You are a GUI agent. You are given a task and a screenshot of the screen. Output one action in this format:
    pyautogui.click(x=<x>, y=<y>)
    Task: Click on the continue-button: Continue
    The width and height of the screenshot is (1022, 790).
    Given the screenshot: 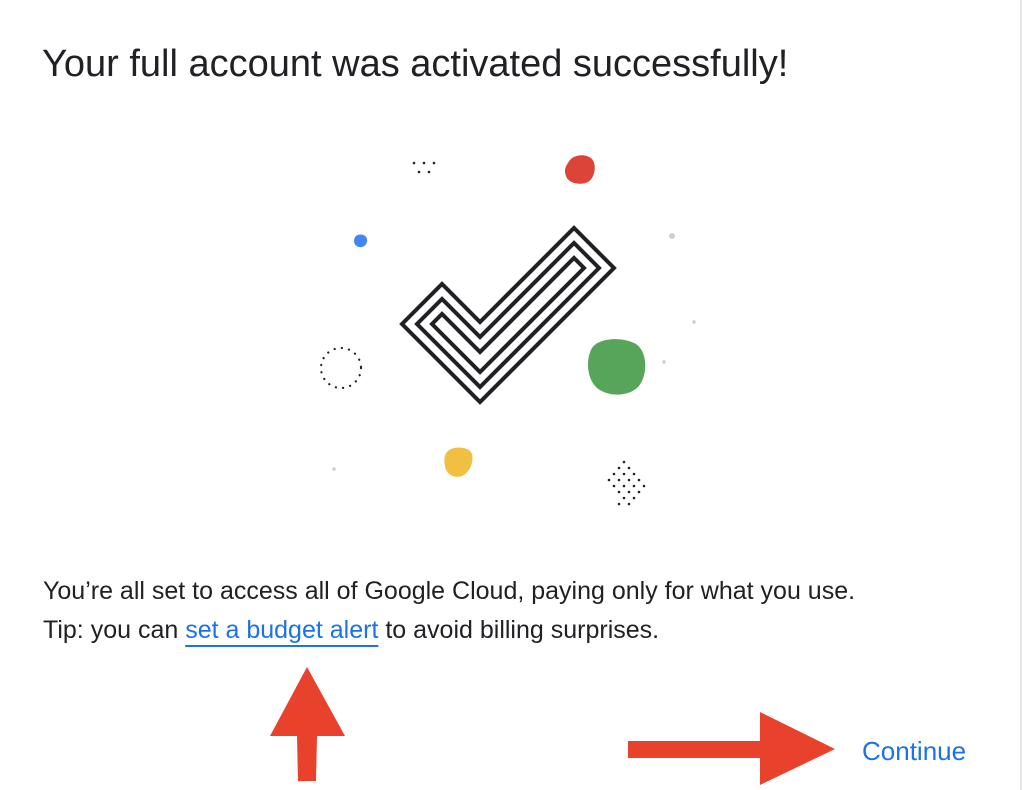 What is the action you would take?
    pyautogui.click(x=914, y=751)
    